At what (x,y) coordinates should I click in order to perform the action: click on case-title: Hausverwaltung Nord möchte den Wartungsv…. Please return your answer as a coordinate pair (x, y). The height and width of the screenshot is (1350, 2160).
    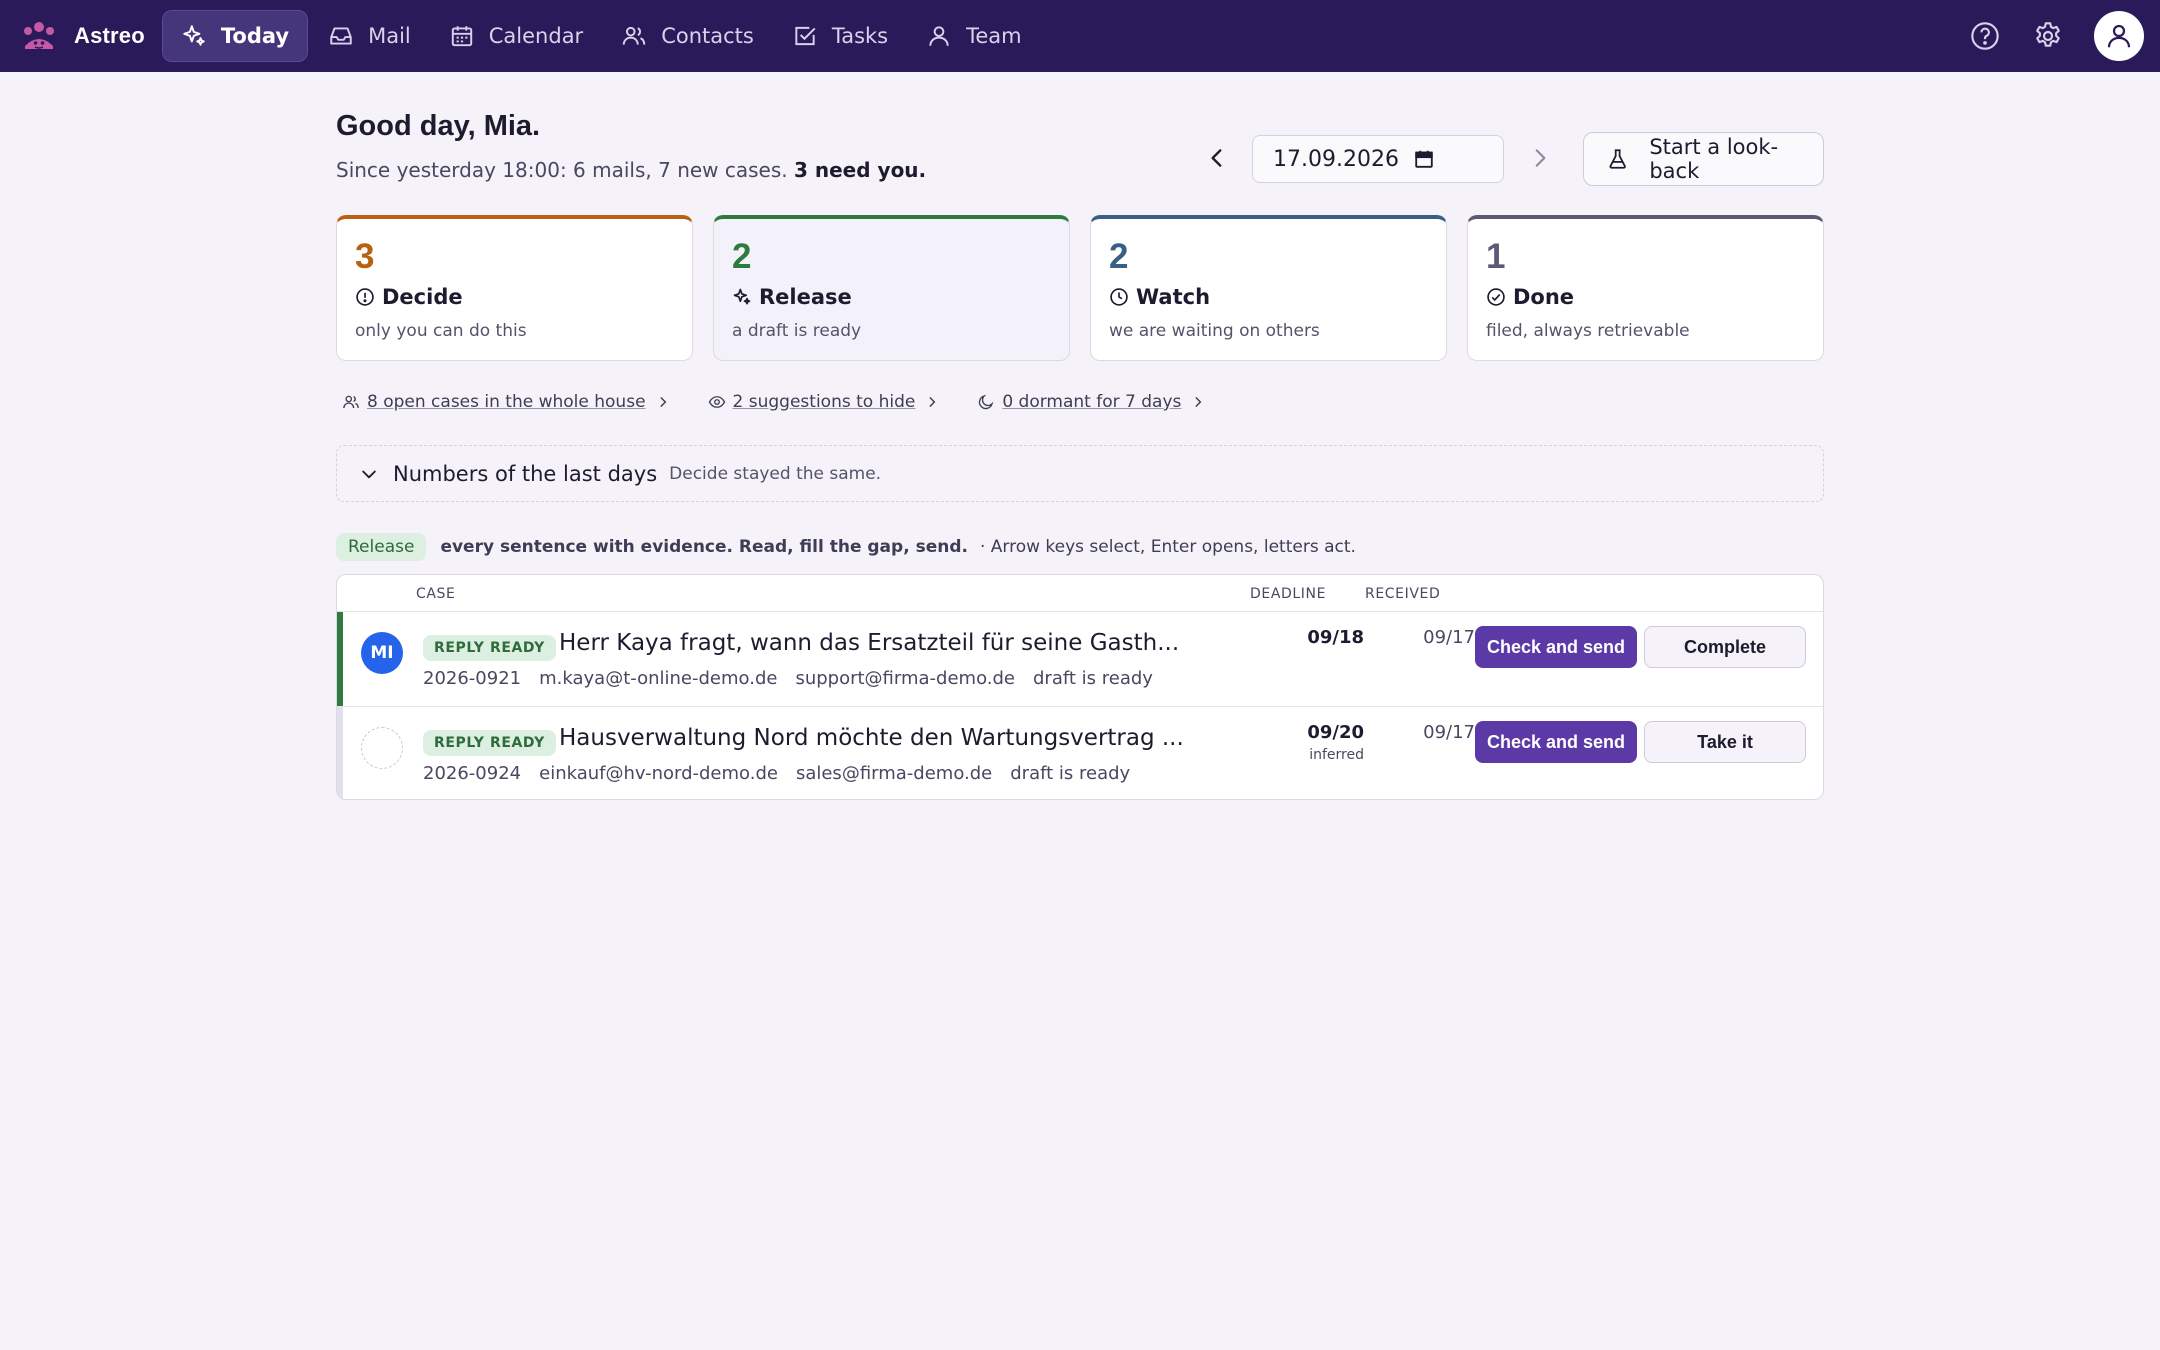
    Looking at the image, I should click on (871, 738).